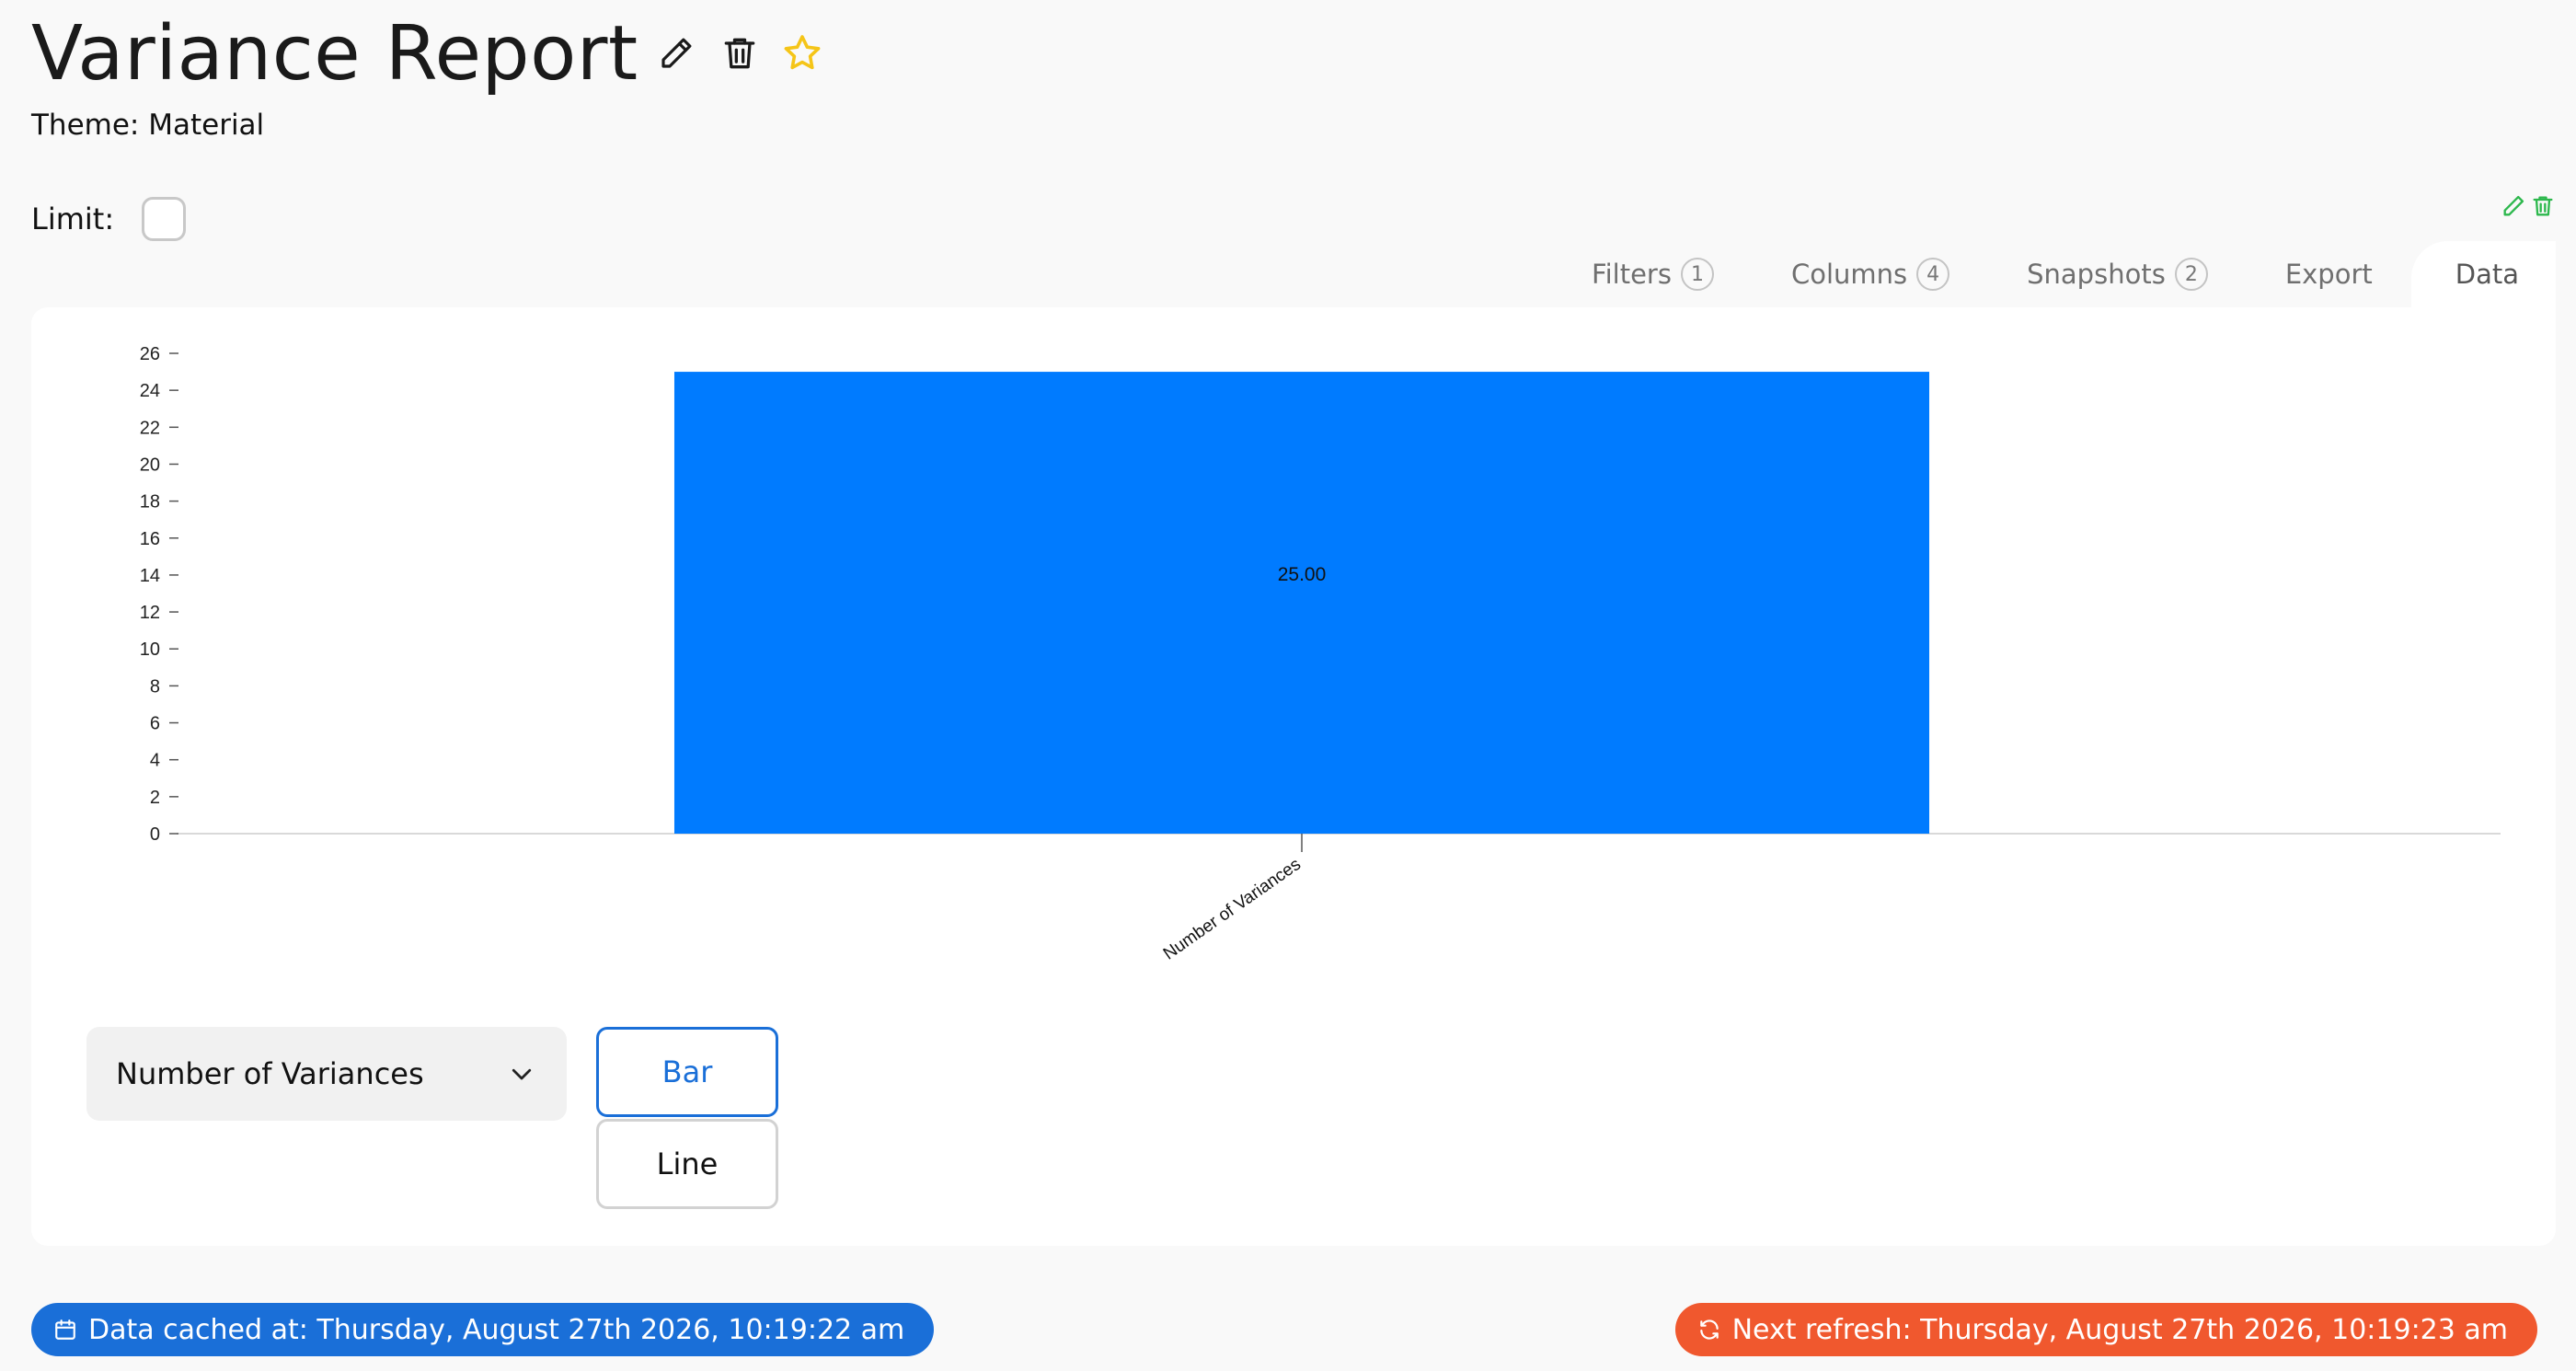 This screenshot has height=1371, width=2576. I want to click on measure-select-value: Number of Variances, so click(270, 1073).